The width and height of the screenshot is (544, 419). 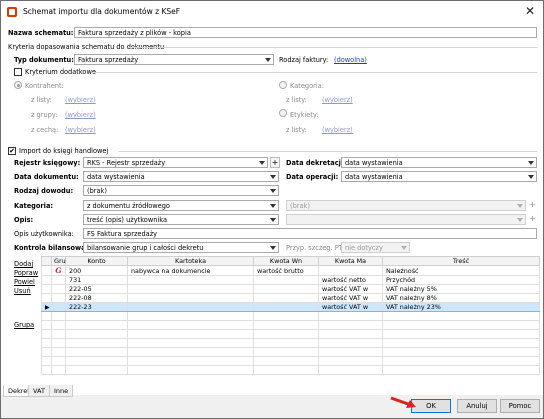 What do you see at coordinates (44, 115) in the screenshot?
I see `from-group-label: z grupy:` at bounding box center [44, 115].